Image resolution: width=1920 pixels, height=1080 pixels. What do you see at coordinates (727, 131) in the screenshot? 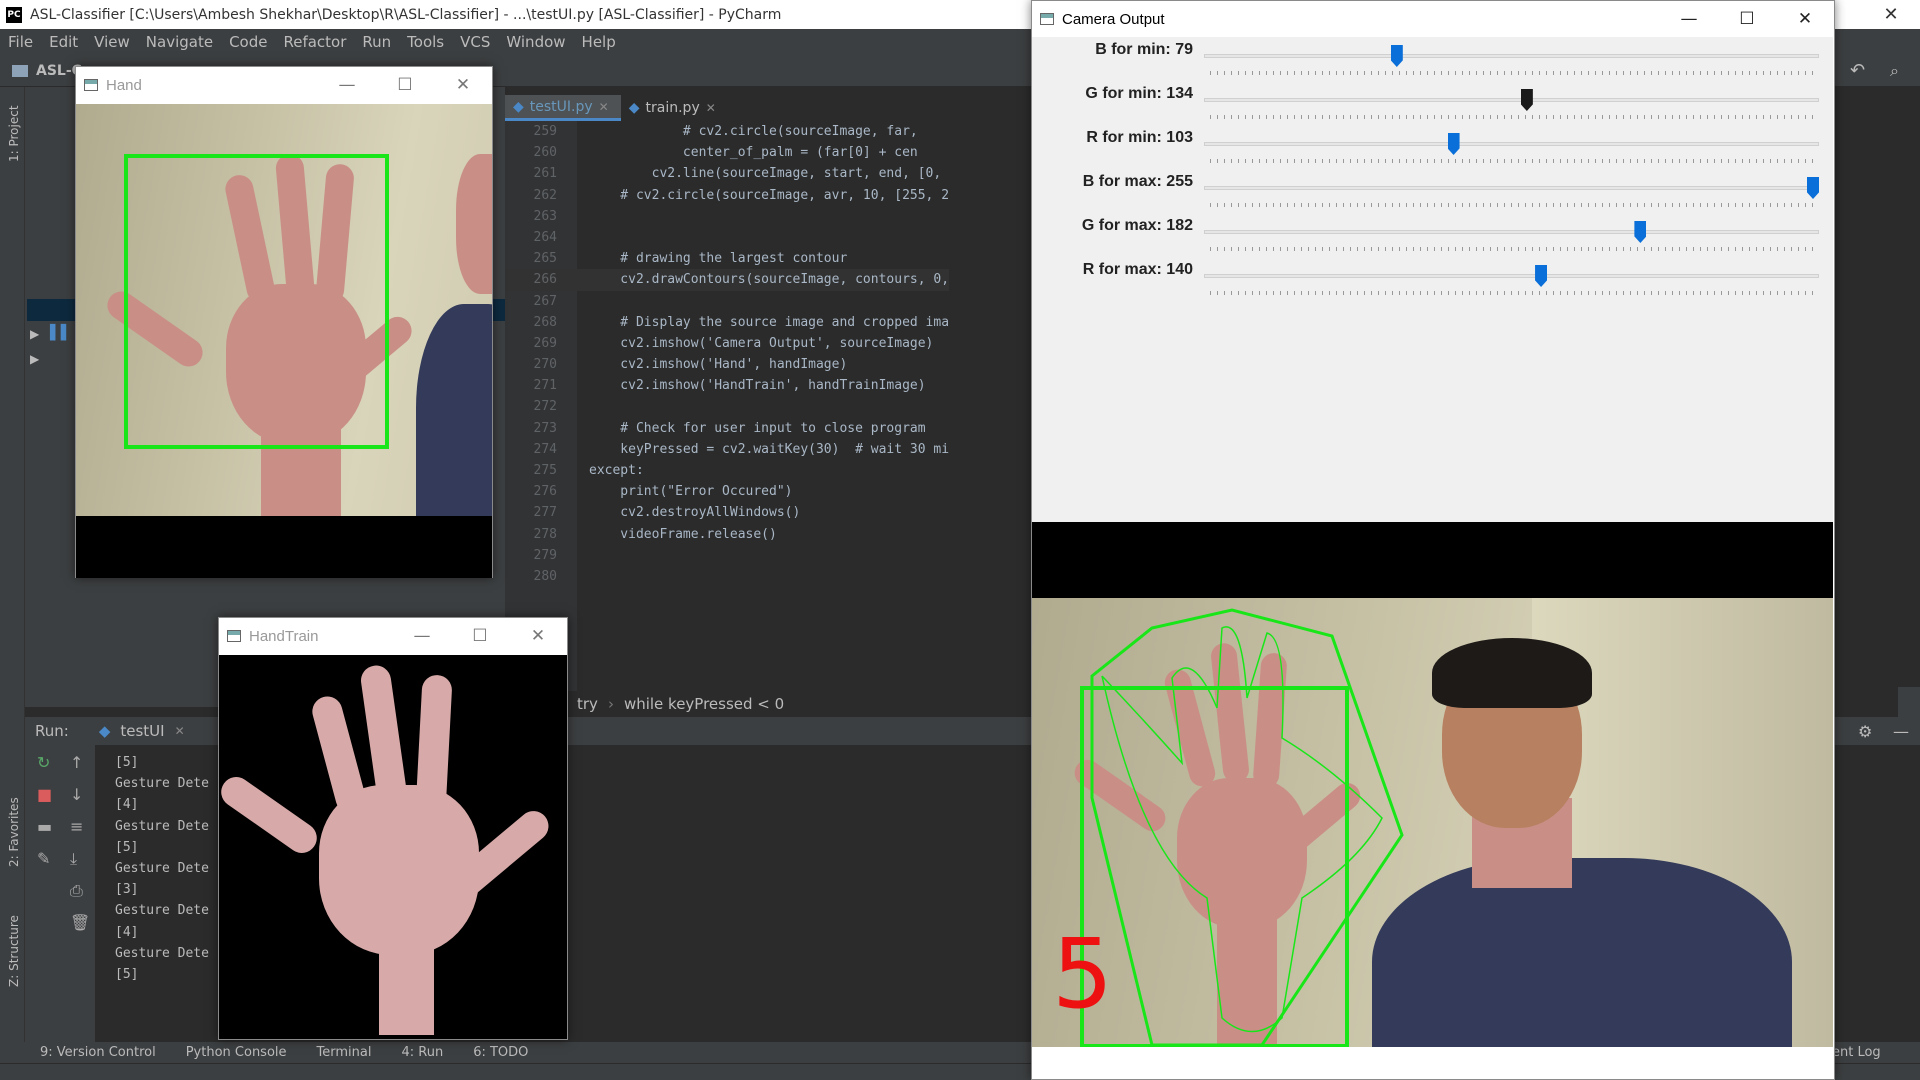
I see `code-line: 259 # cv2.circle(sourceImage, far,` at bounding box center [727, 131].